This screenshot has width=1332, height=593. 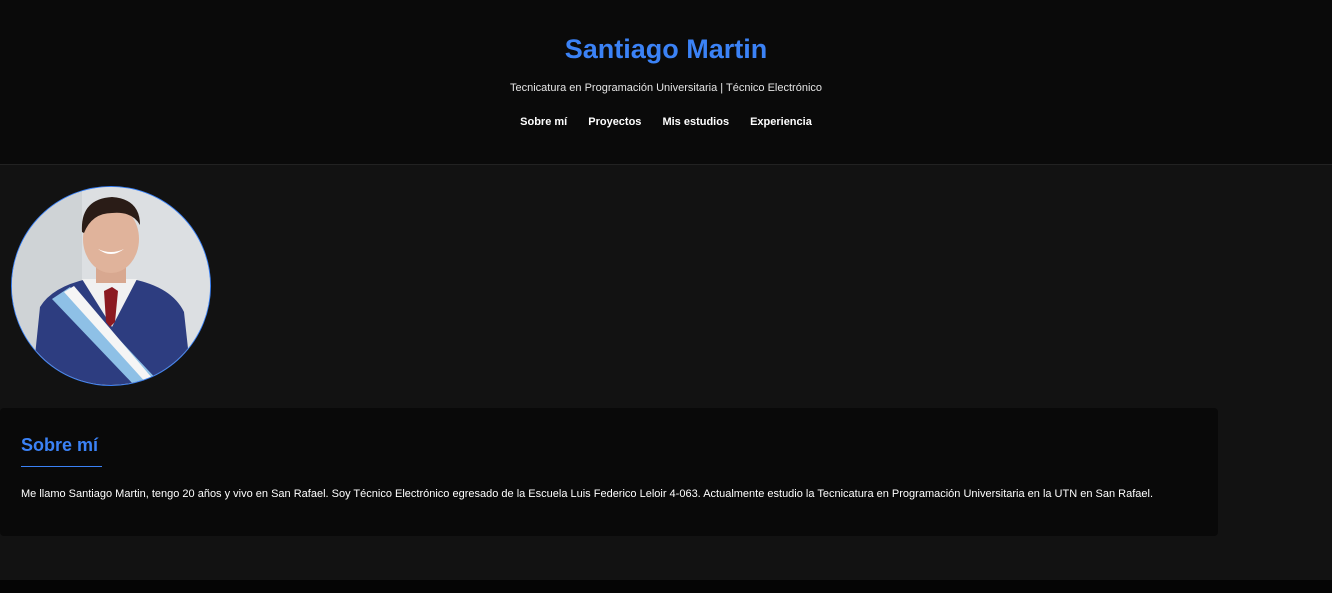 I want to click on profile-photo, so click(x=111, y=286).